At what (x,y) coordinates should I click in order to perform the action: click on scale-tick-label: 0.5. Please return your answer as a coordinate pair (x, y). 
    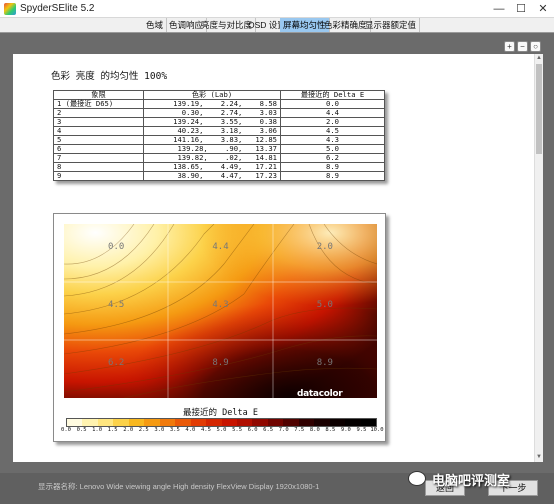
    Looking at the image, I should click on (81, 430).